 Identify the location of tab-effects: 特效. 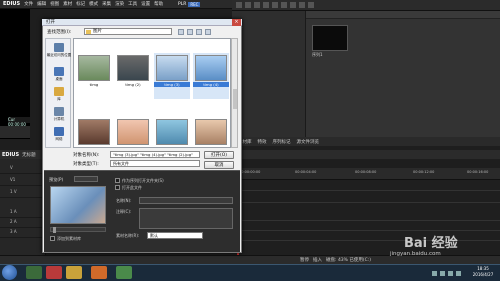
(262, 142).